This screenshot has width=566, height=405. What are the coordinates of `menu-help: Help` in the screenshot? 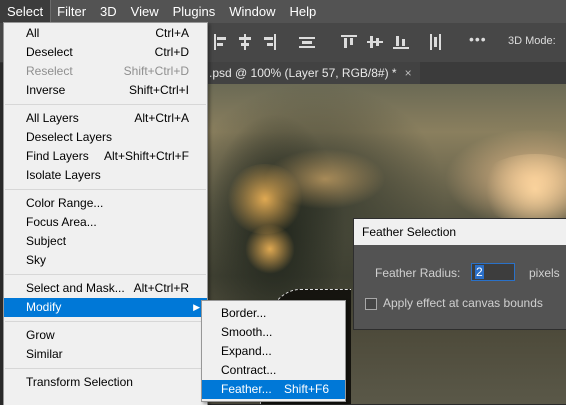 It's located at (303, 11).